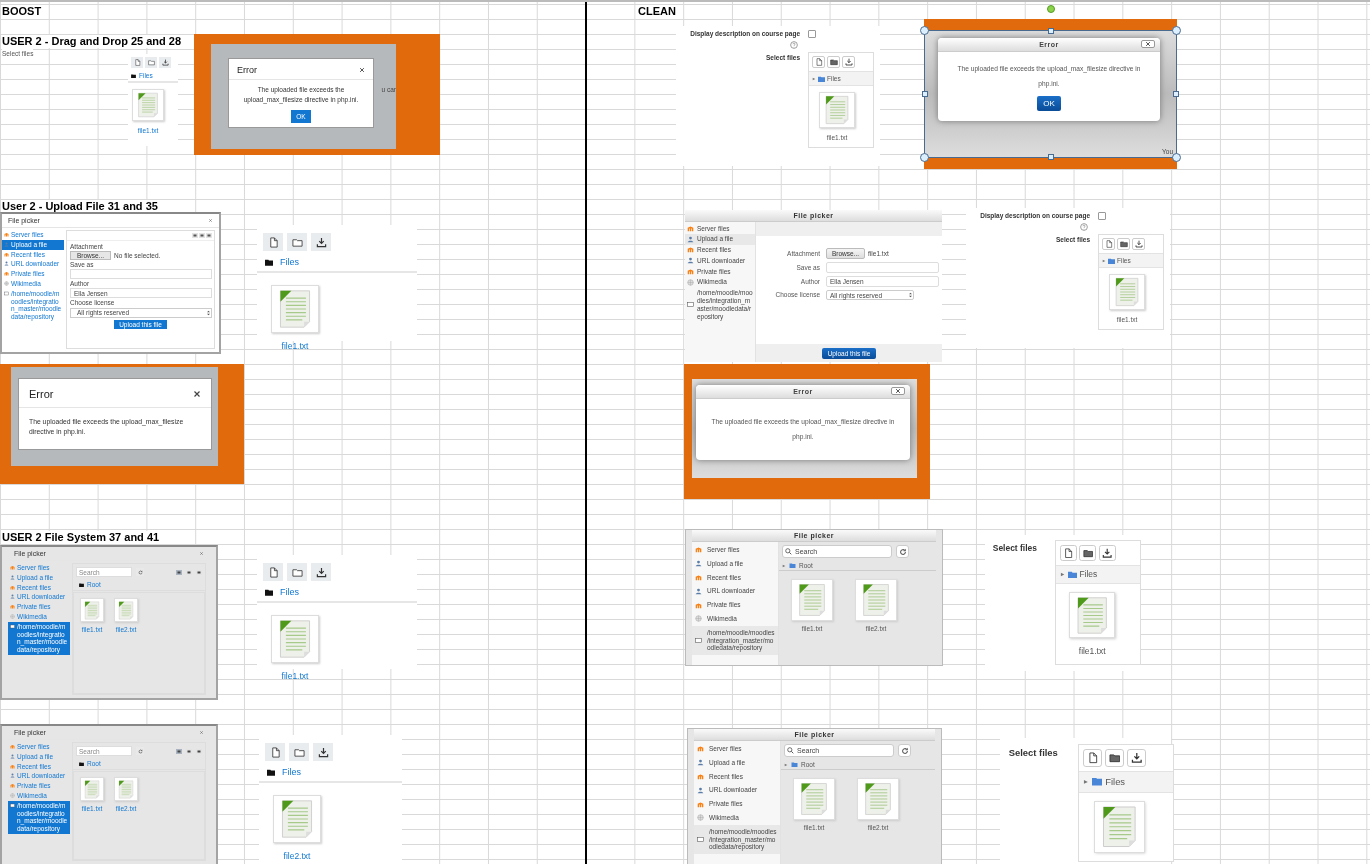 This screenshot has height=864, width=1370. What do you see at coordinates (1050, 9) in the screenshot?
I see `rotate-handle` at bounding box center [1050, 9].